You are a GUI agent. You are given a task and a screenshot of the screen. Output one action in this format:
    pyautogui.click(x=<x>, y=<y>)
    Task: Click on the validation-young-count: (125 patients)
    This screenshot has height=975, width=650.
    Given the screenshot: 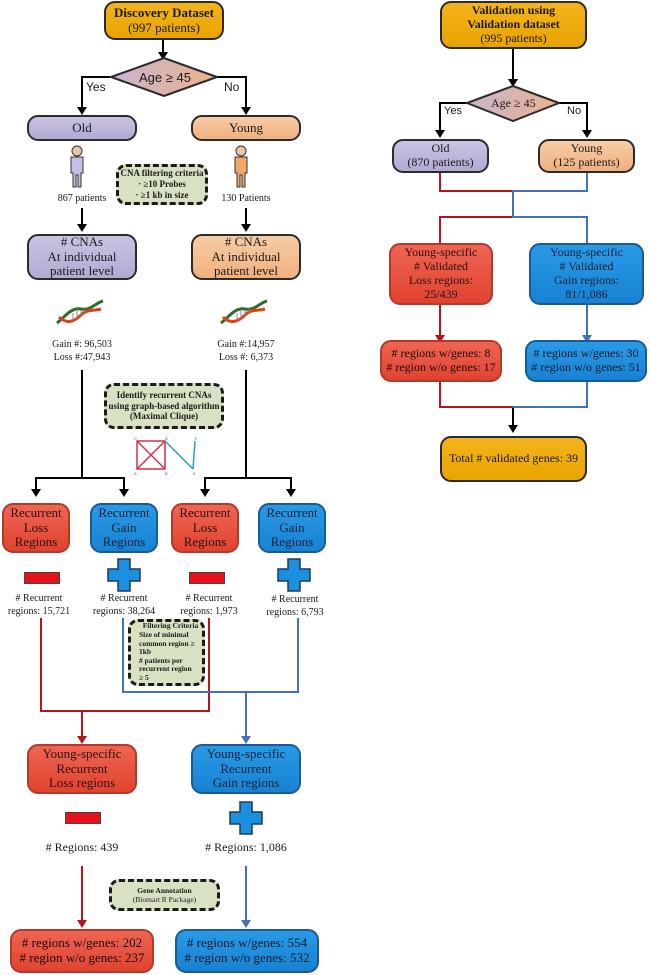 What is the action you would take?
    pyautogui.click(x=586, y=162)
    